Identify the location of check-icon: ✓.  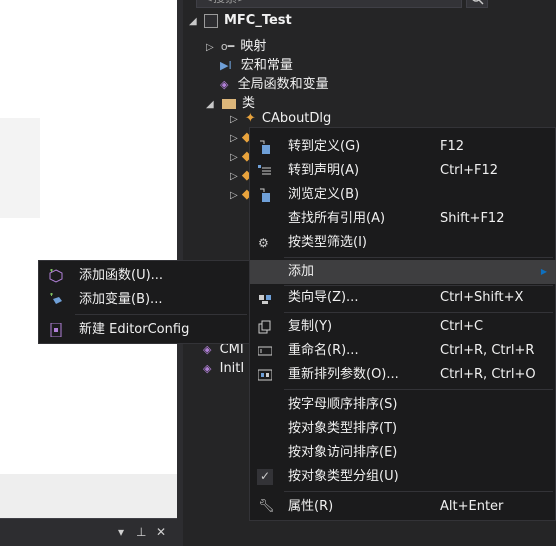
(265, 477).